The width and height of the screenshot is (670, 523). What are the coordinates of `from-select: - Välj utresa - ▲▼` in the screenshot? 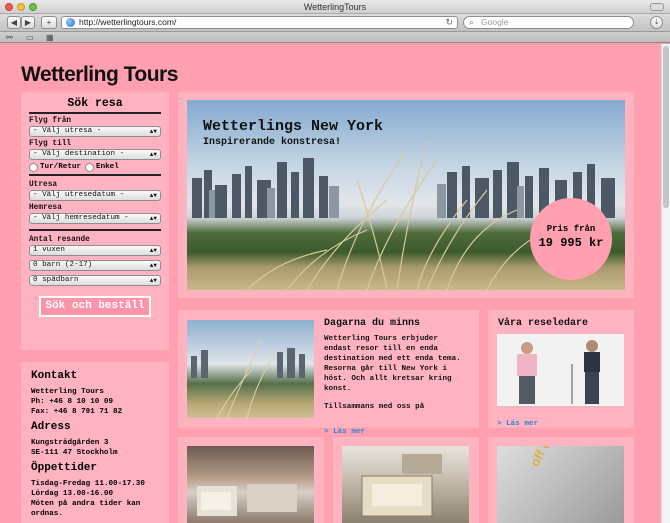 It's located at (95, 131).